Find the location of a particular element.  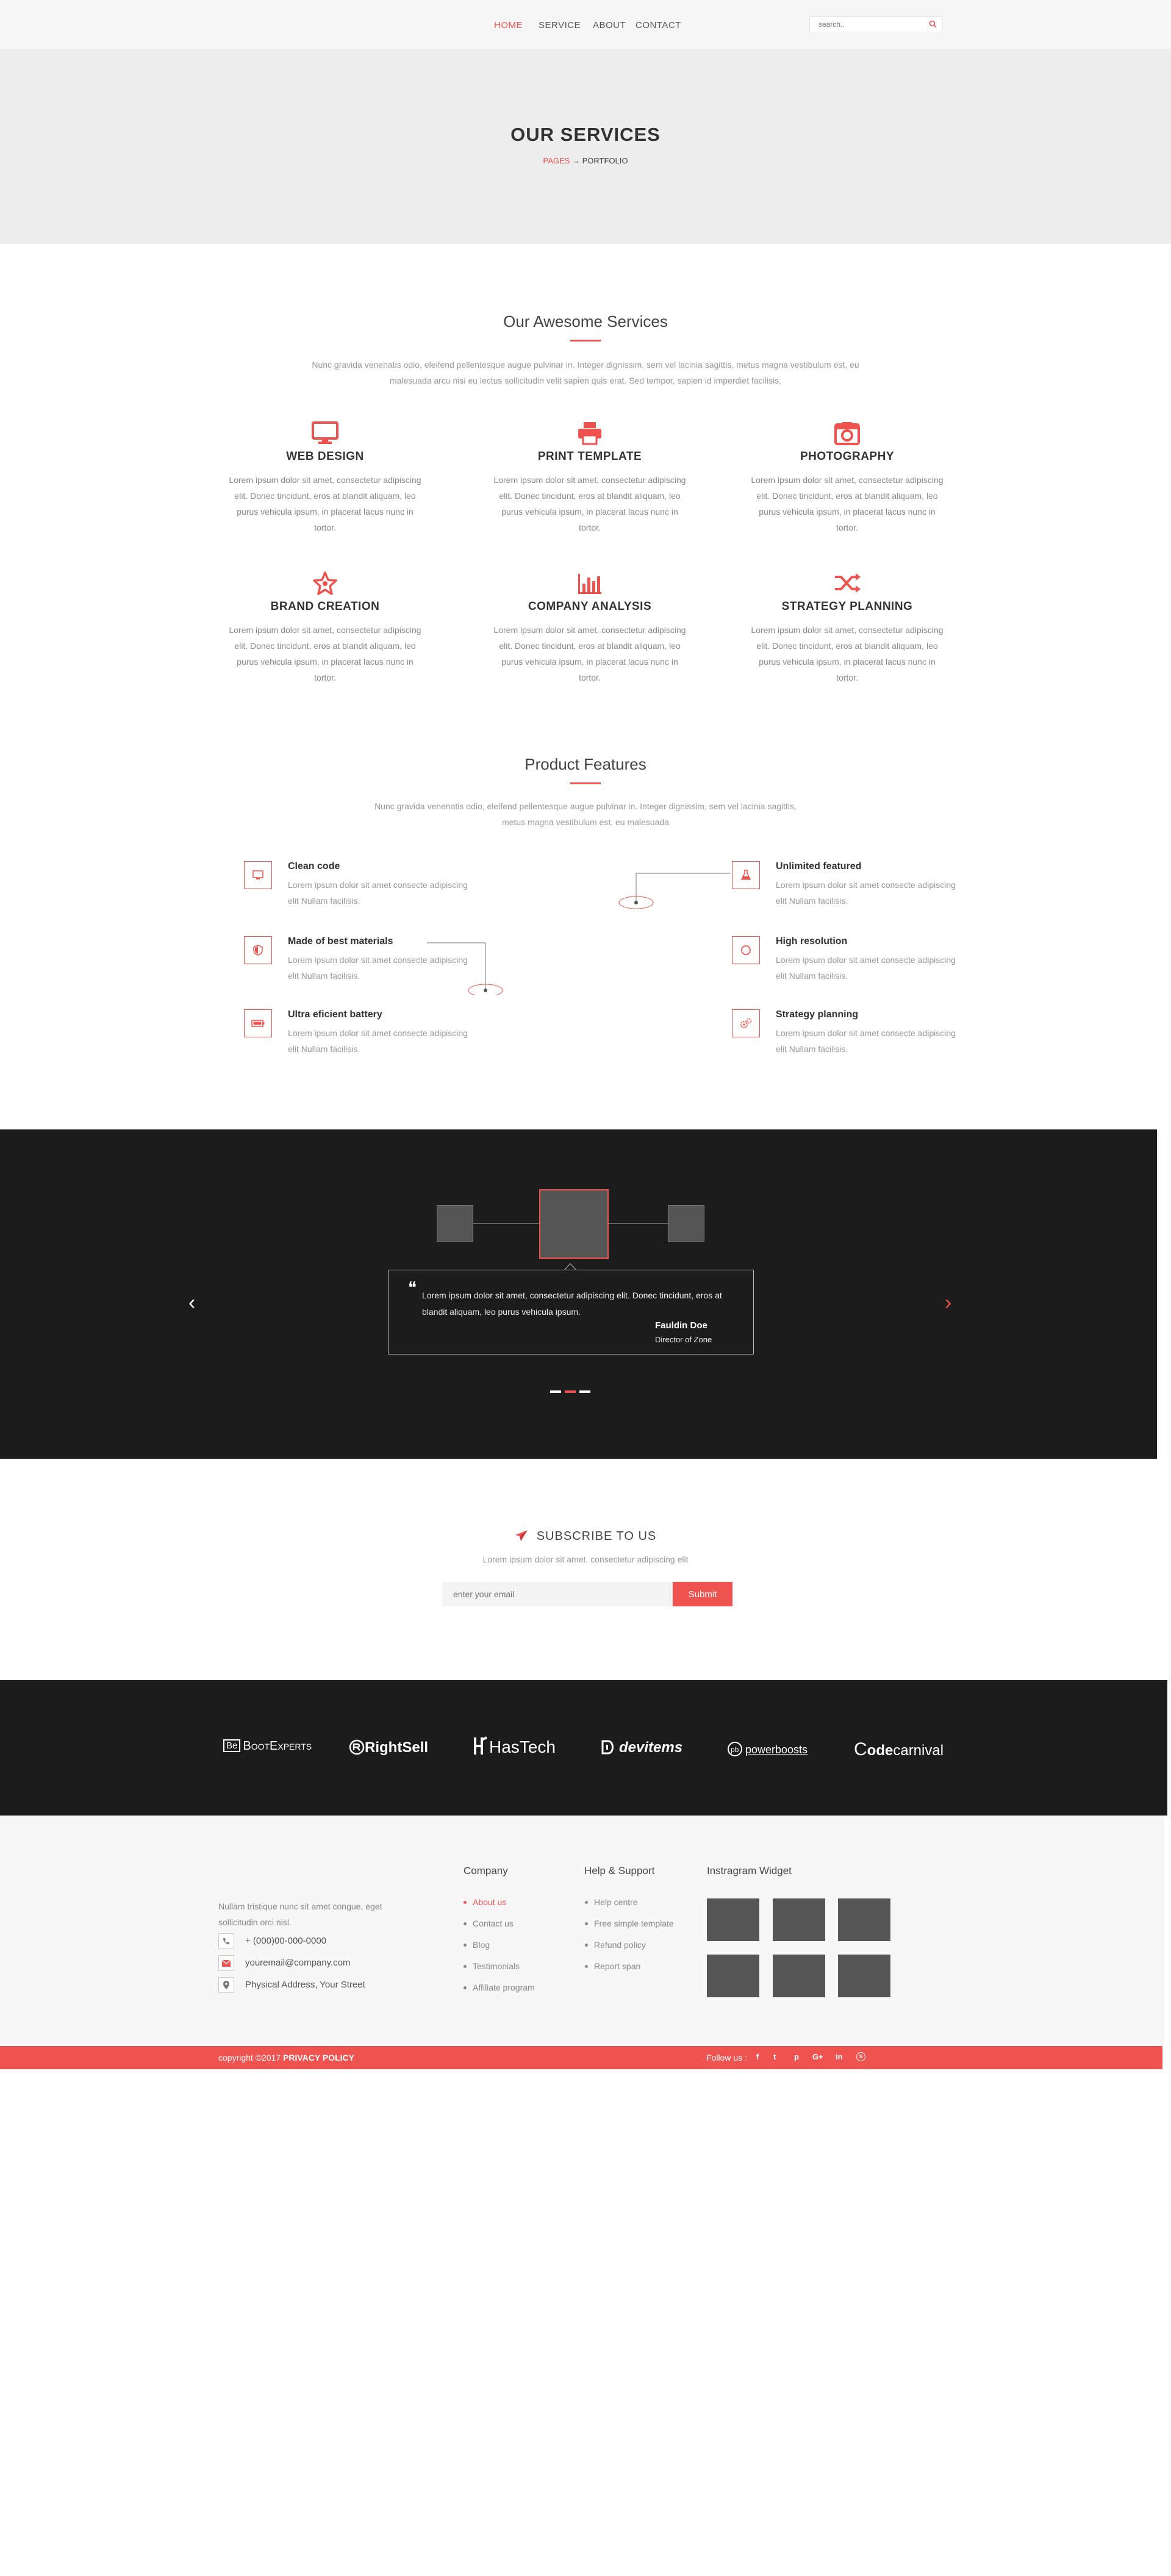

feature-title: Clean code is located at coordinates (314, 866).